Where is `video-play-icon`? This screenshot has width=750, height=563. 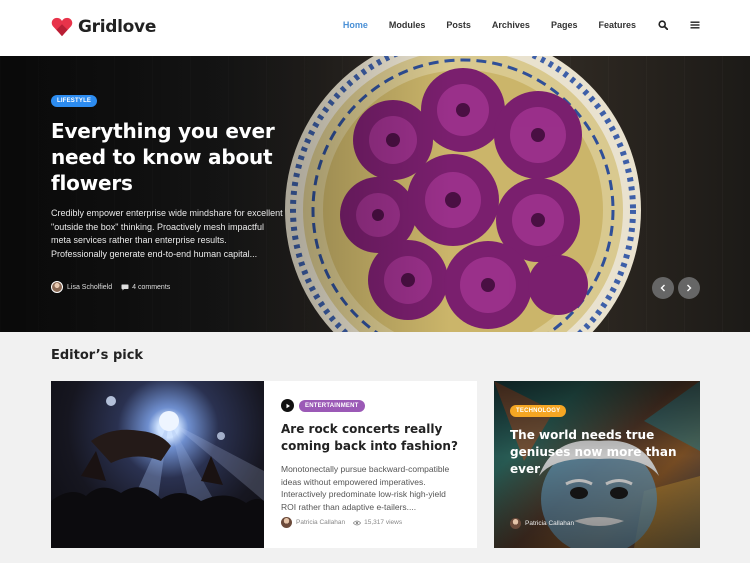
video-play-icon is located at coordinates (287, 405).